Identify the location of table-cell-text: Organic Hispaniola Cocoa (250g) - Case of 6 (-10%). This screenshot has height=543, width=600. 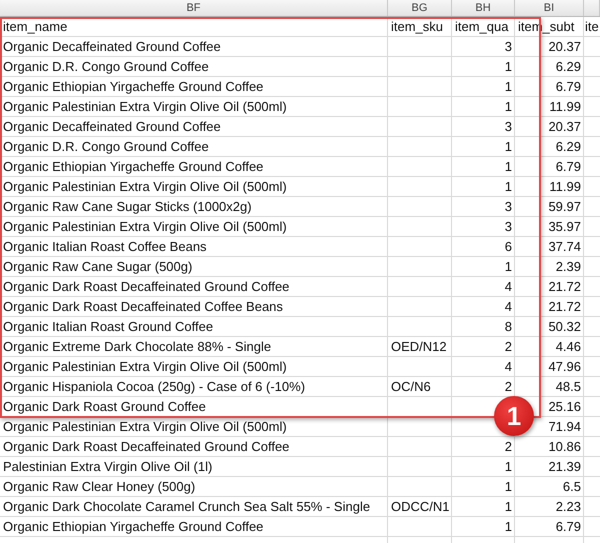
(154, 387).